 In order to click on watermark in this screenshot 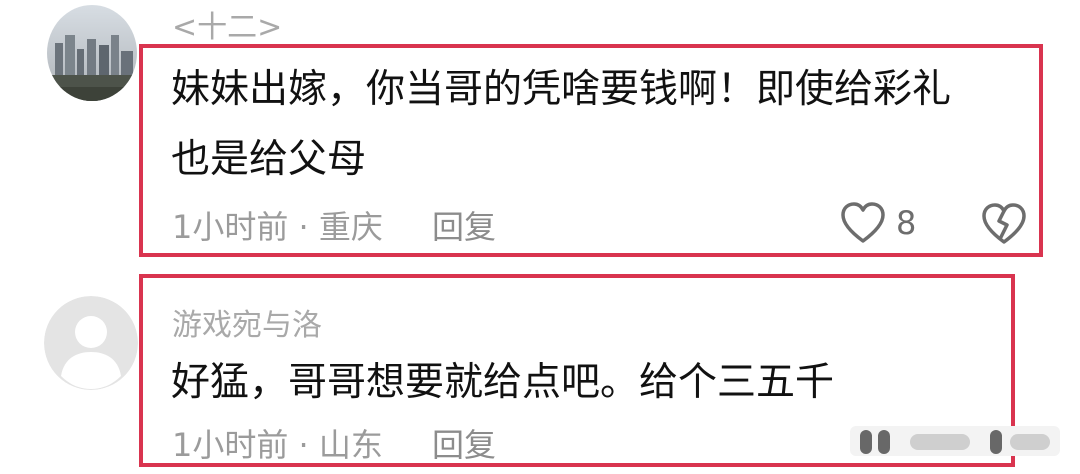, I will do `click(955, 441)`.